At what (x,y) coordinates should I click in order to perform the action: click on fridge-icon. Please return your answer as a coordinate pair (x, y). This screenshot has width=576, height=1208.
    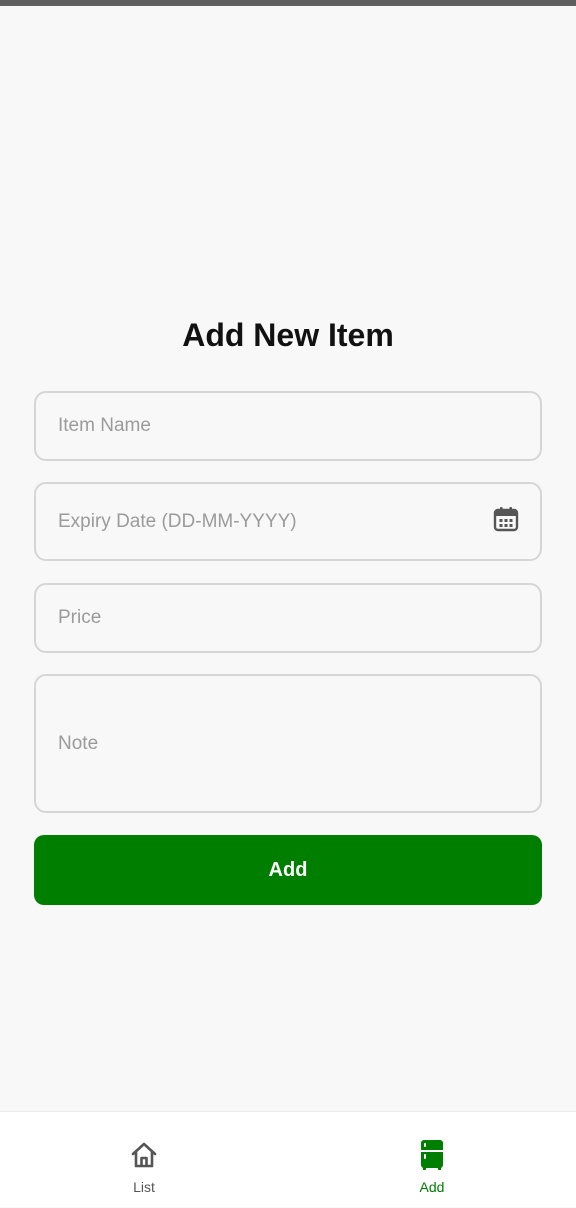
    Looking at the image, I should click on (432, 1155).